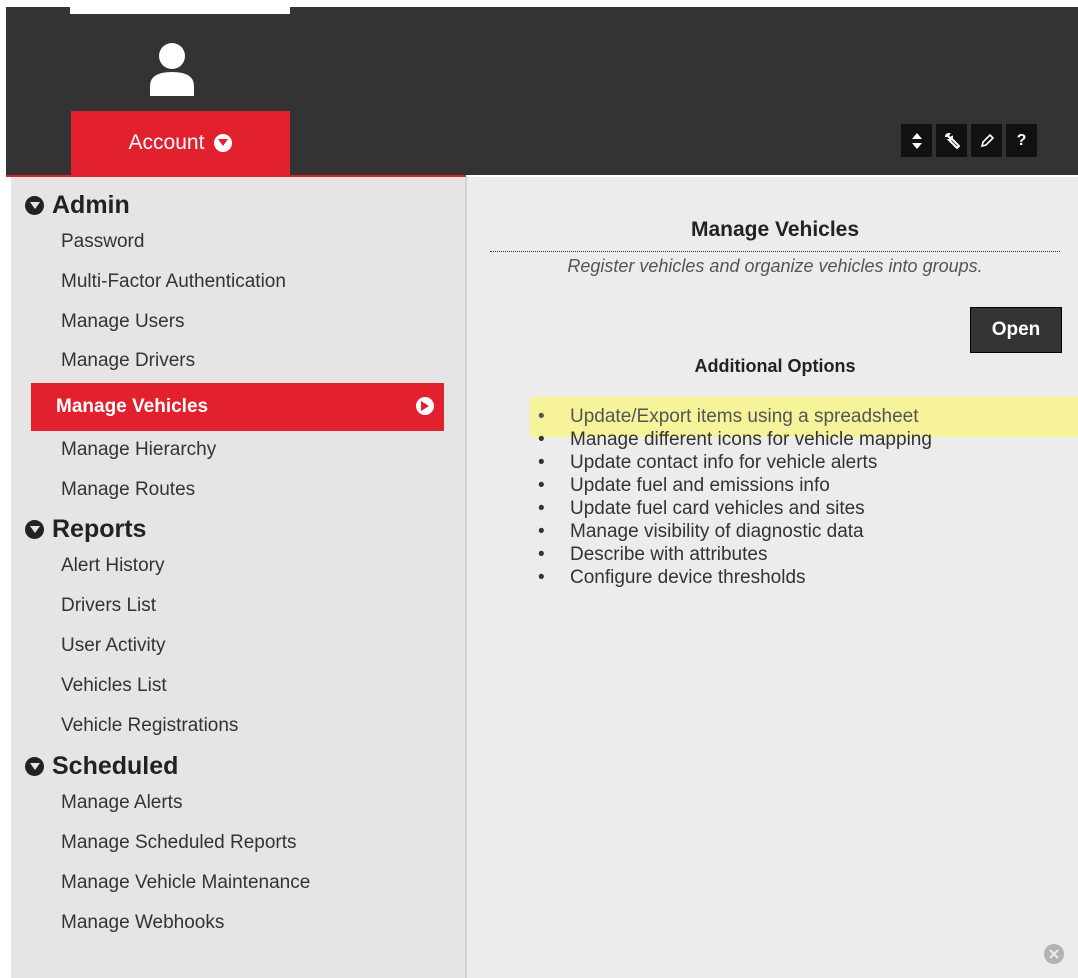  Describe the element at coordinates (108, 606) in the screenshot. I see `sidebar-item-drivers-list: Drivers List` at that location.